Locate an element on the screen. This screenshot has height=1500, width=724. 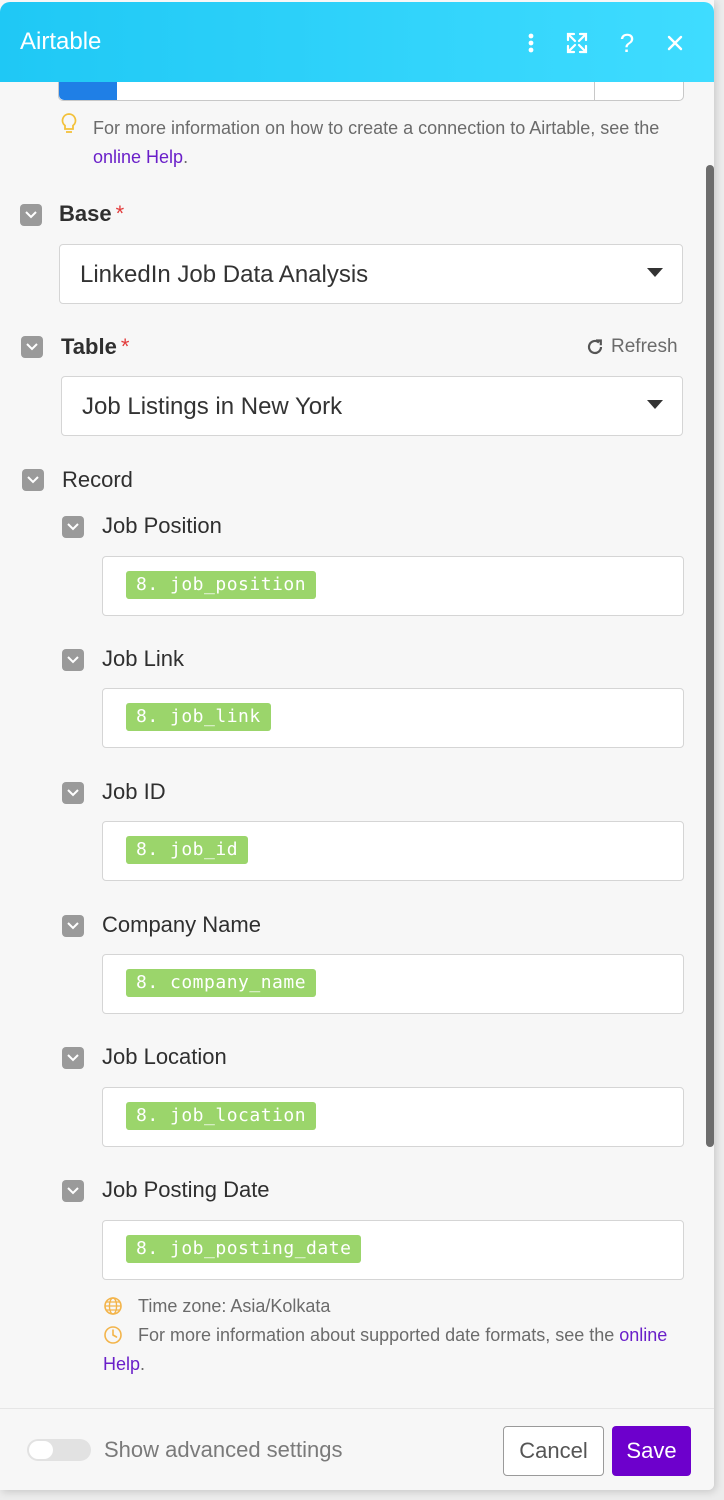
panel-footer: Show advanced settings Cancel Save is located at coordinates (357, 1449).